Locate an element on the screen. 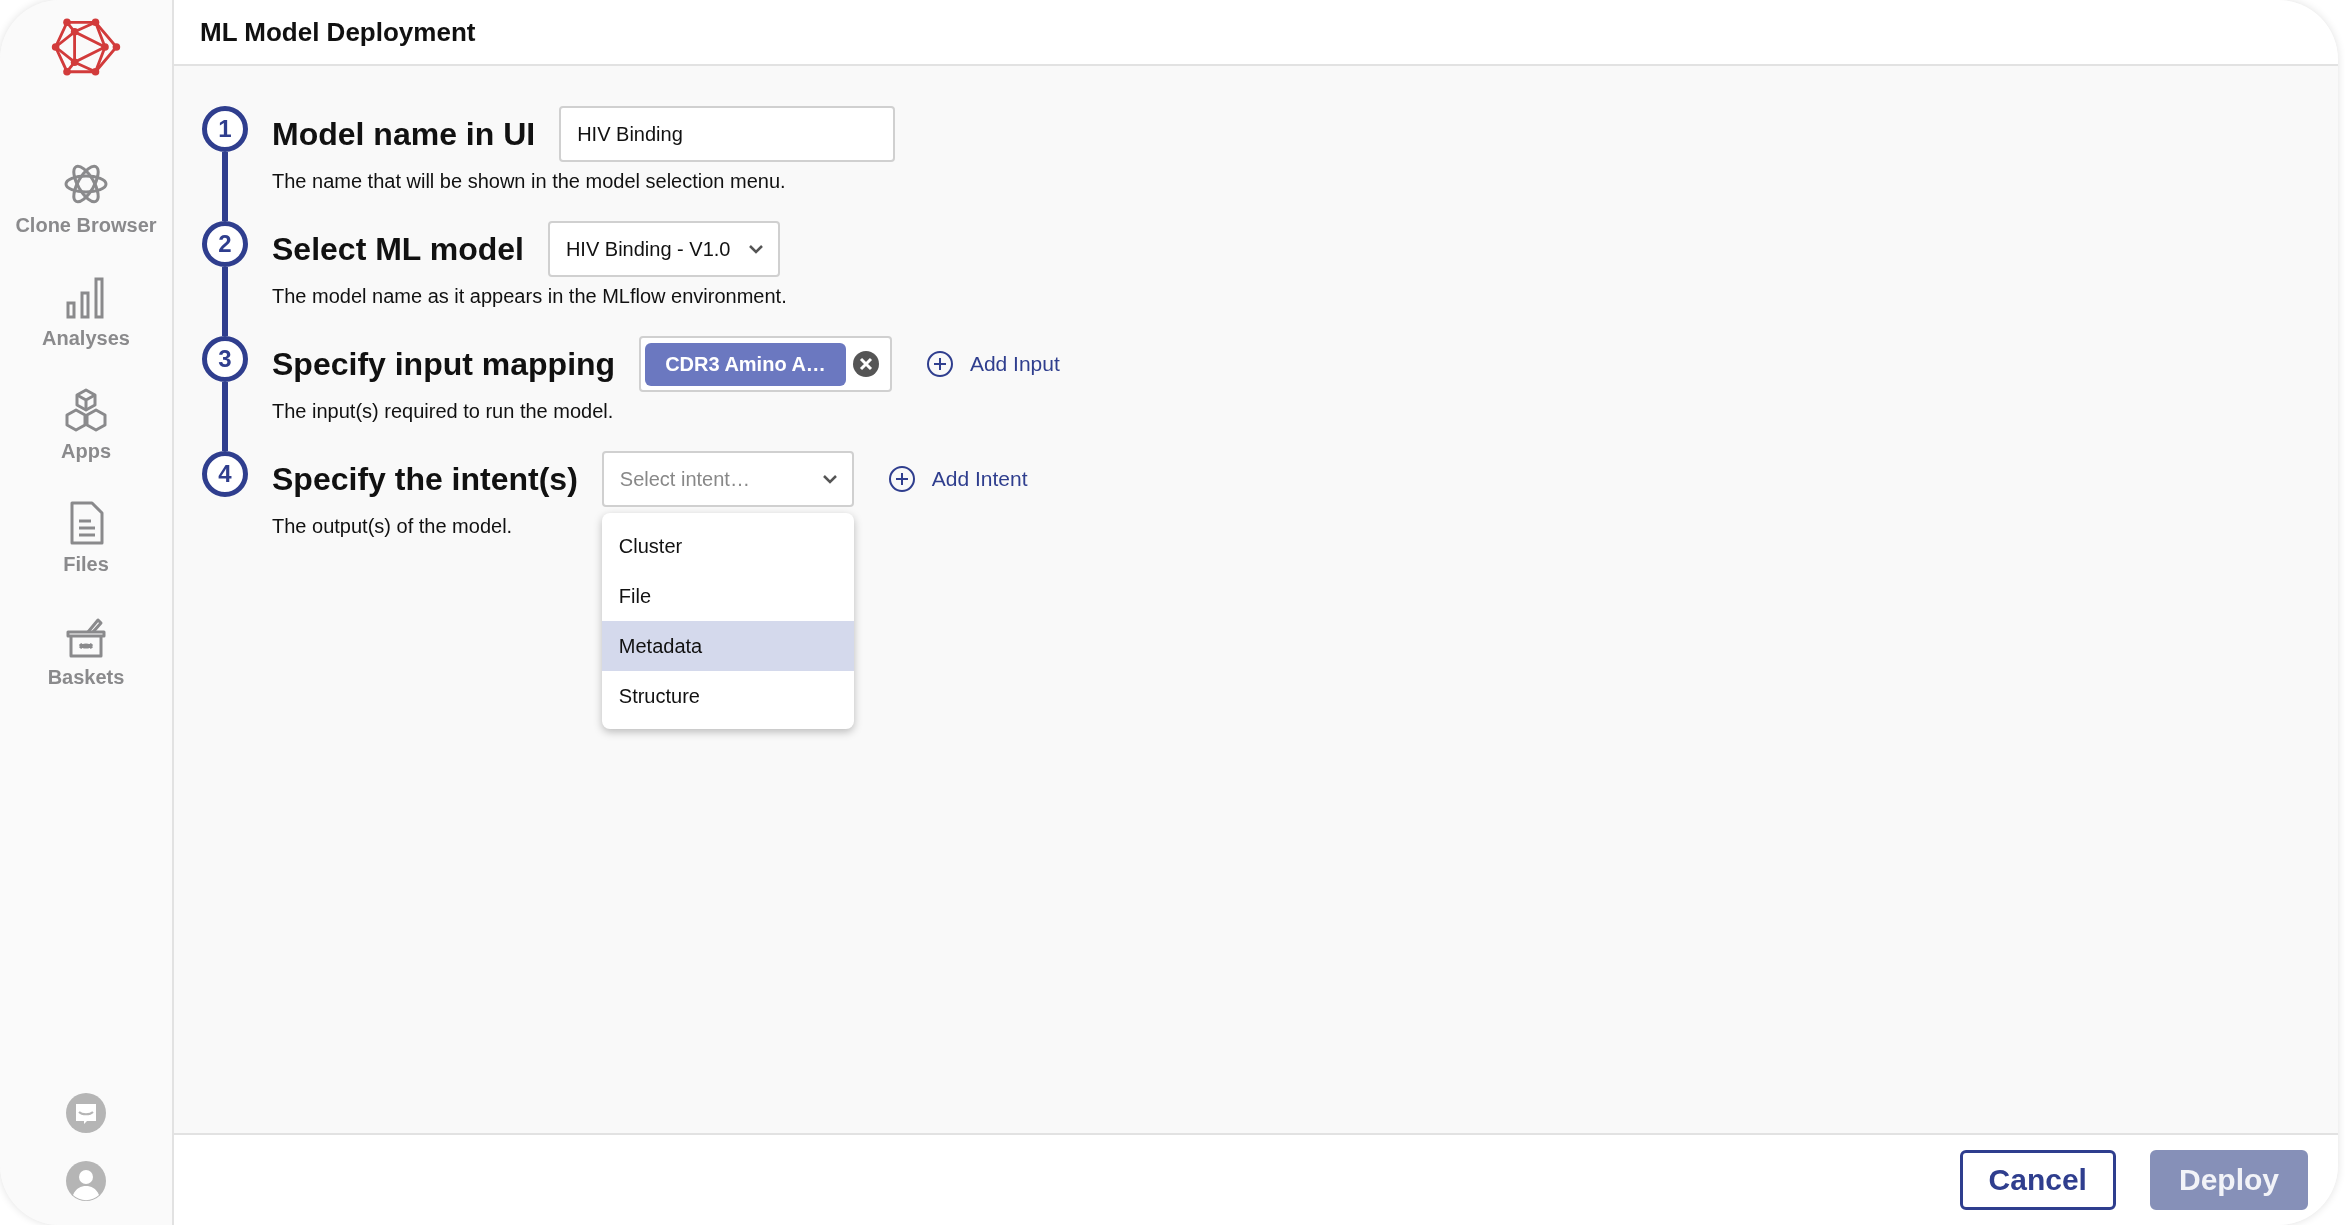 This screenshot has height=1225, width=2345. menu-option: File is located at coordinates (727, 596).